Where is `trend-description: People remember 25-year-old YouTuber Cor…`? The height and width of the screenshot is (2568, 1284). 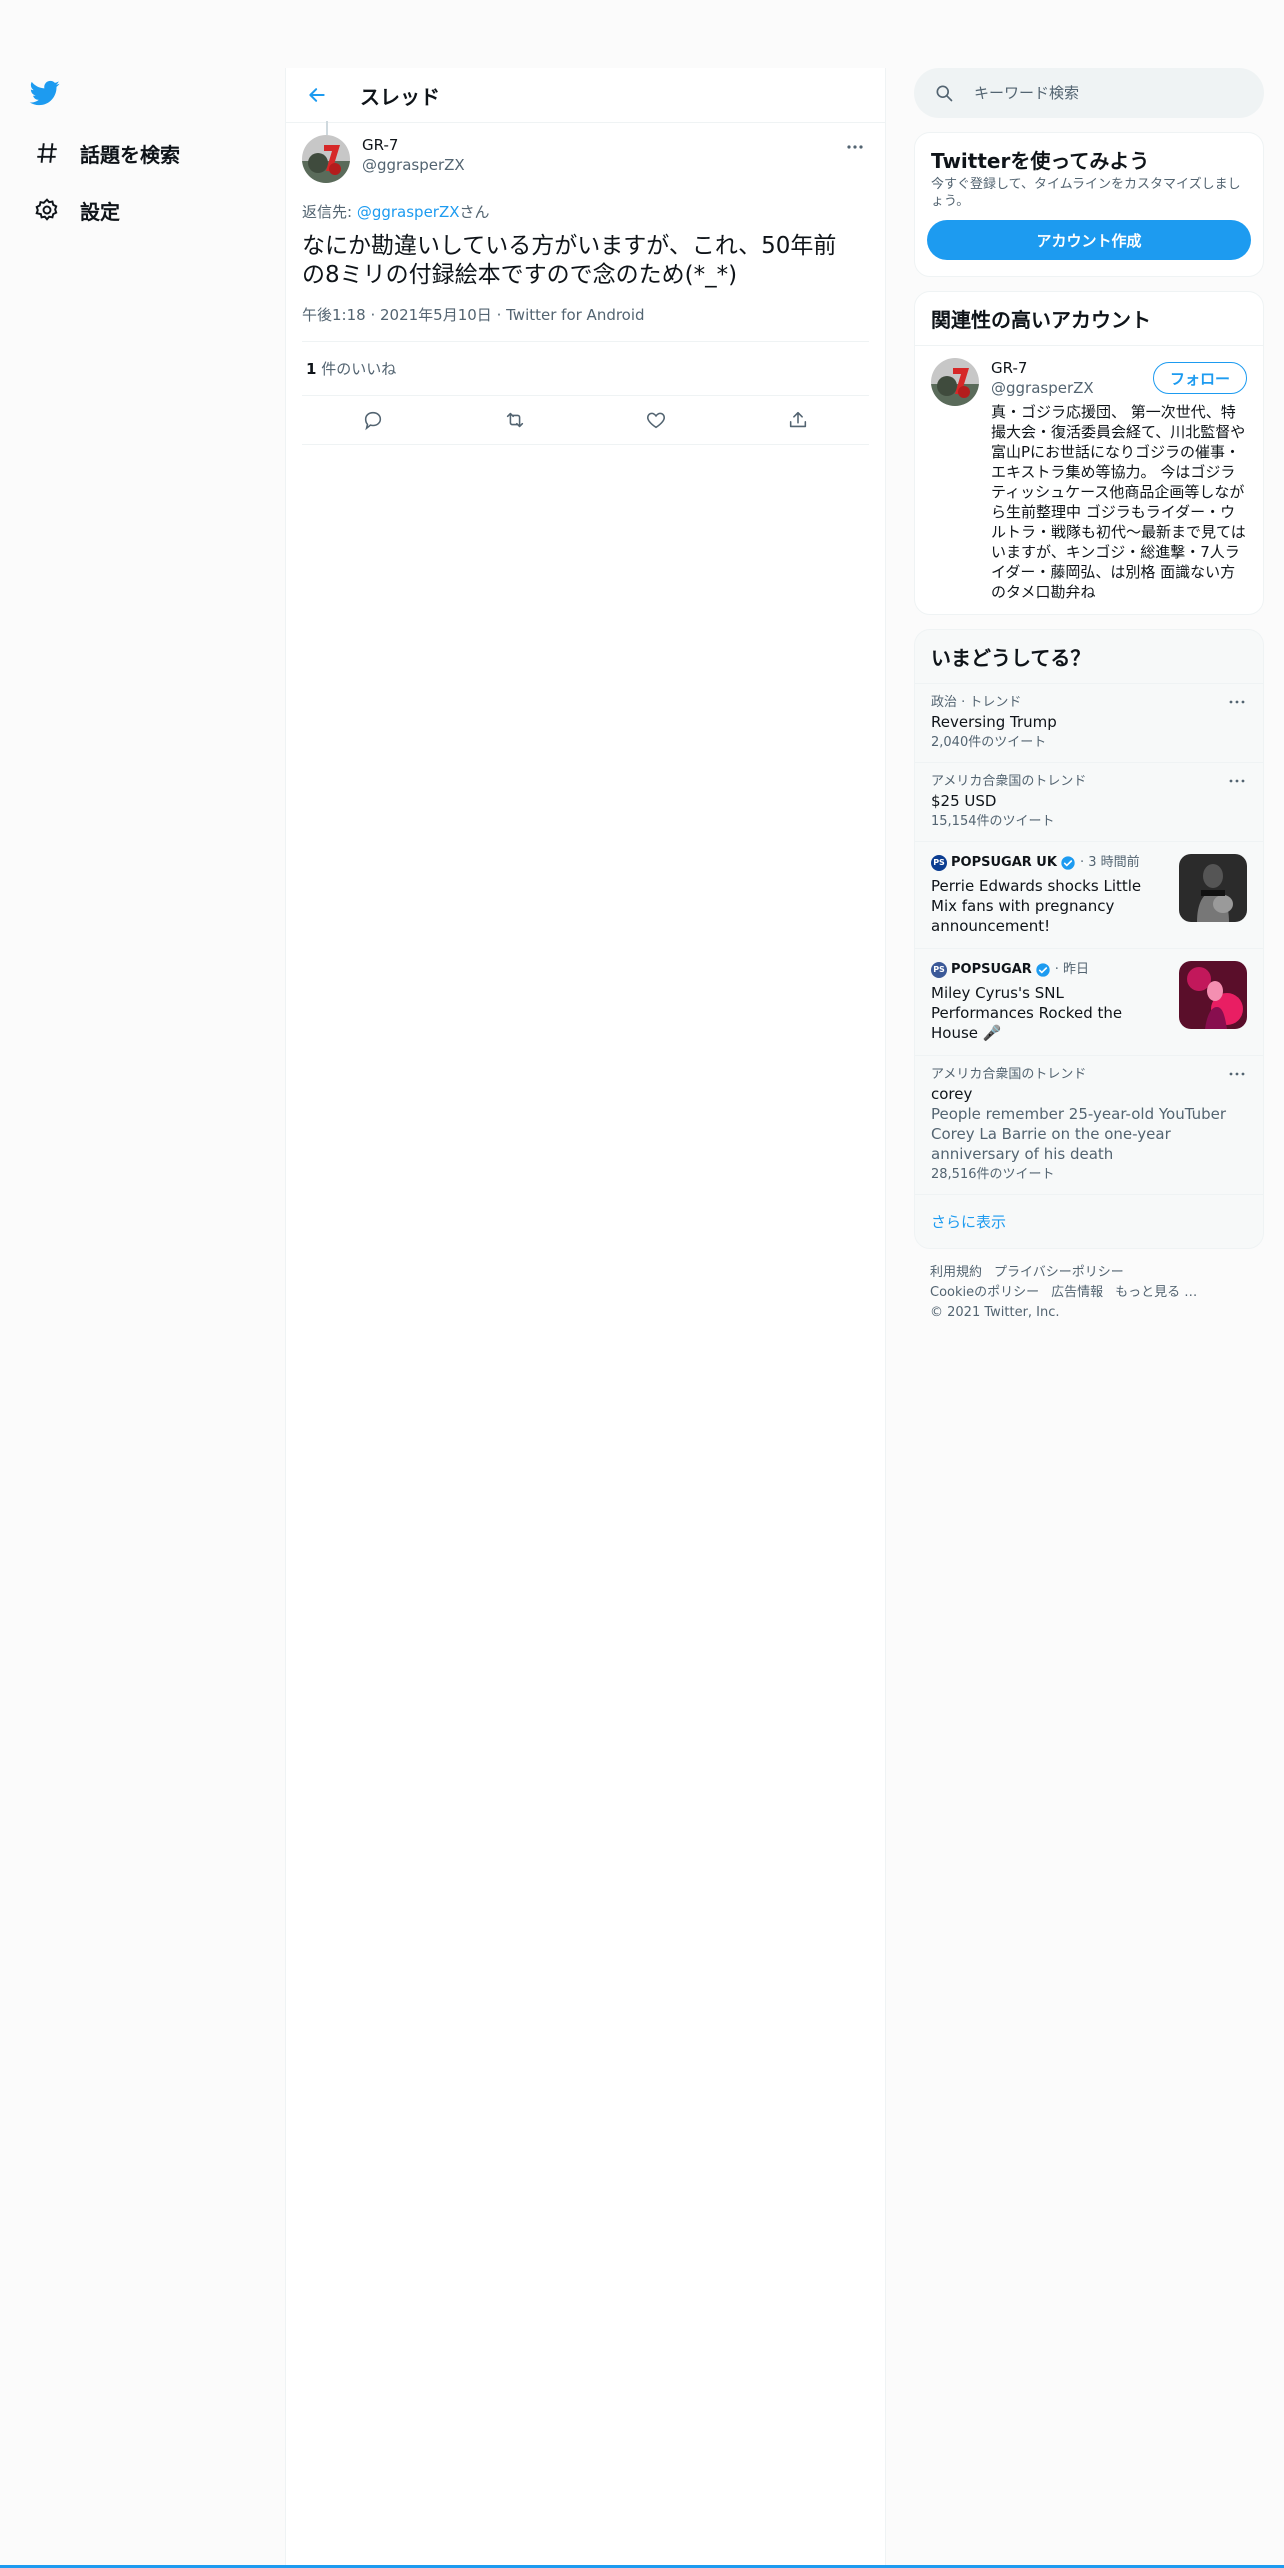 trend-description: People remember 25-year-old YouTuber Cor… is located at coordinates (1079, 1134).